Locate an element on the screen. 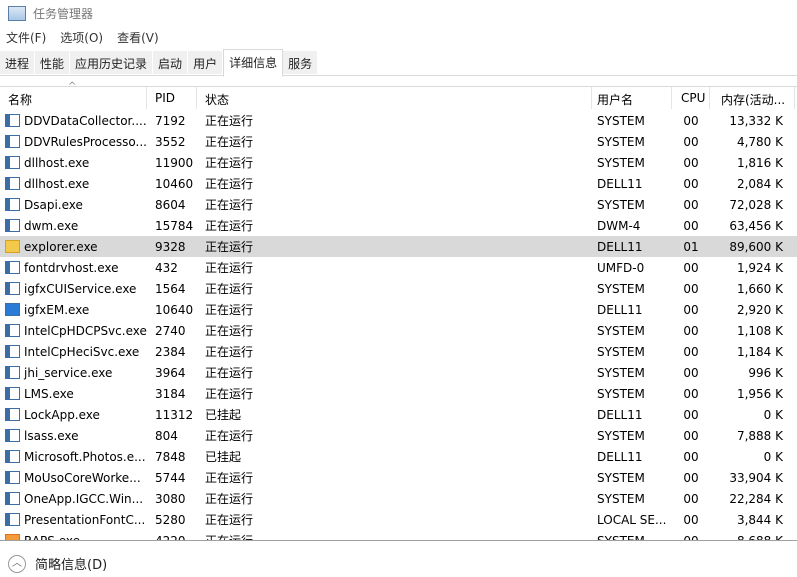 The width and height of the screenshot is (797, 577). cell-name: Dsapi.exe is located at coordinates (73, 205).